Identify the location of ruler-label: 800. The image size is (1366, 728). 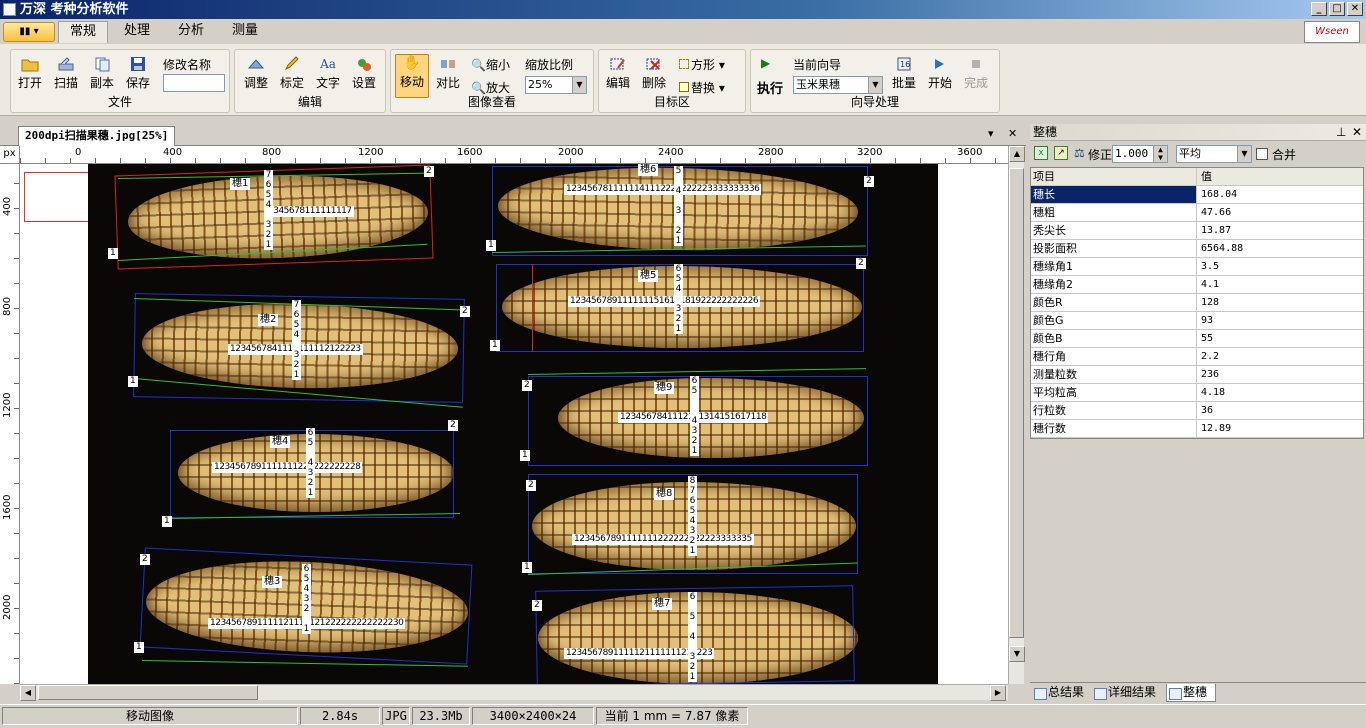
(7, 306).